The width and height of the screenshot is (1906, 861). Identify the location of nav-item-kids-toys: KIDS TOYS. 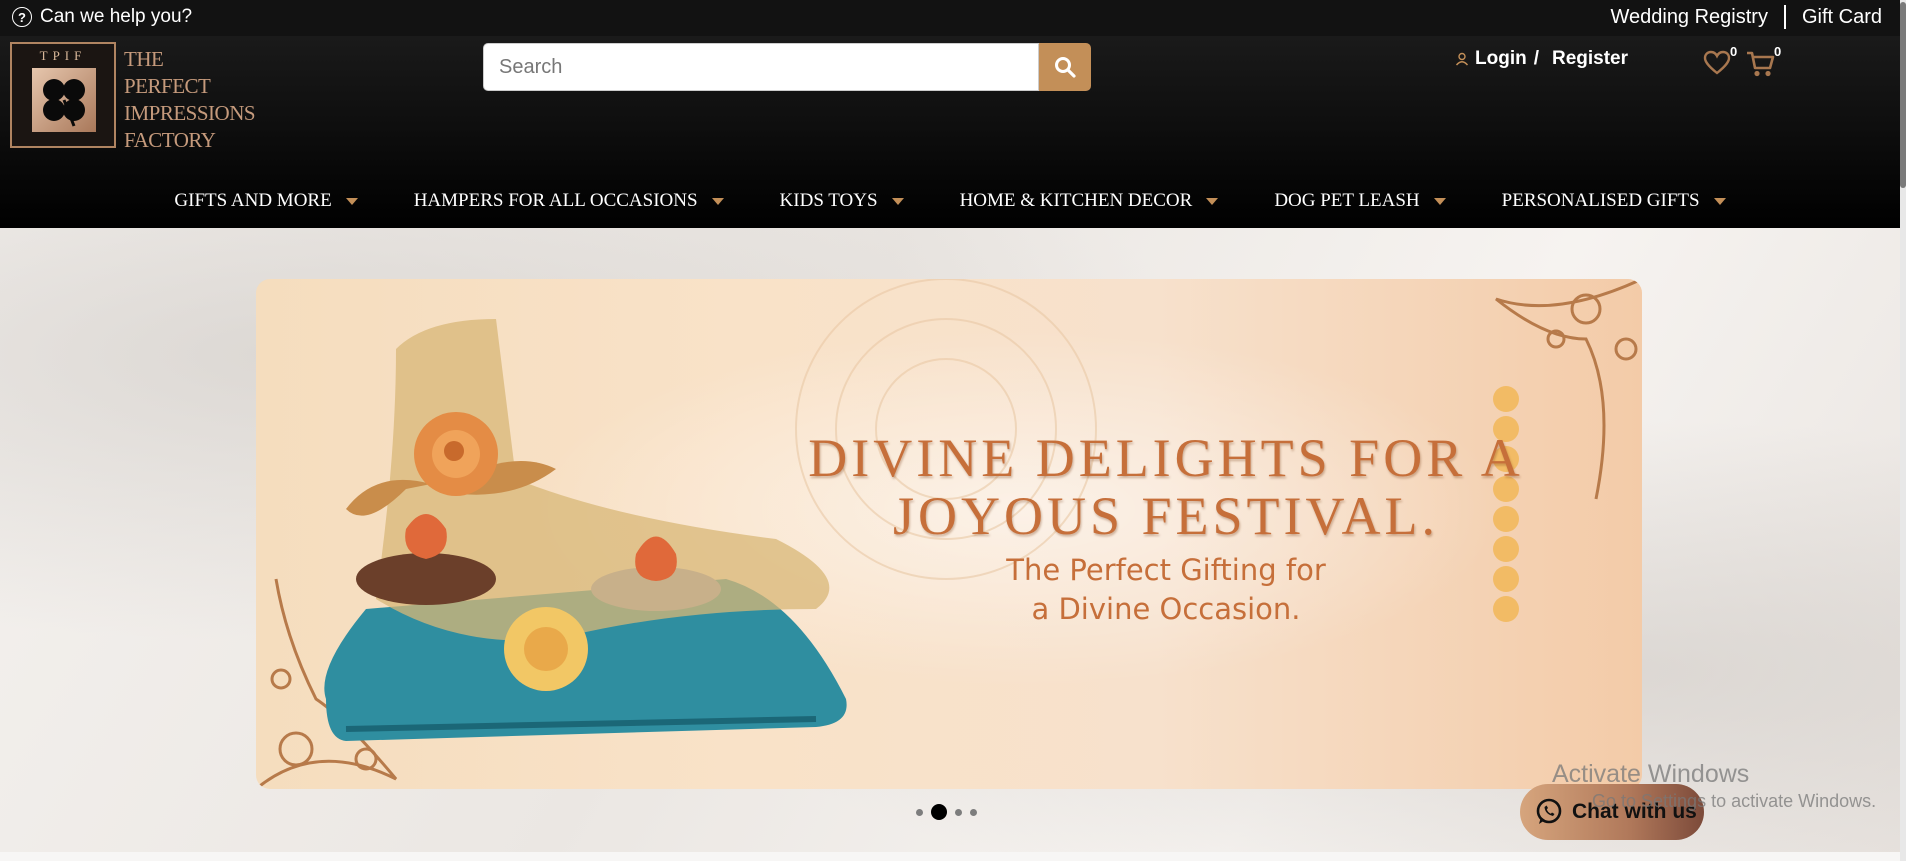
(842, 201).